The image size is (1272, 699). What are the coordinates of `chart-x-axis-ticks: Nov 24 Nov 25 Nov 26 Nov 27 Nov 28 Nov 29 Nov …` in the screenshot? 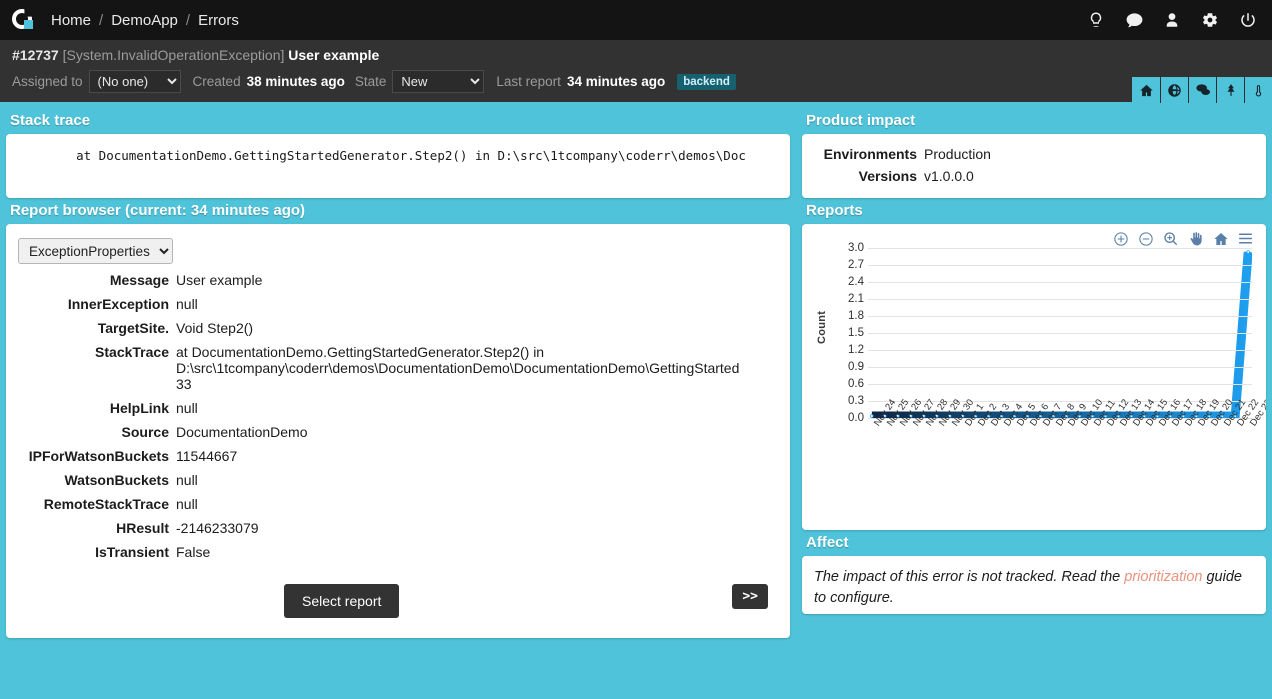 It's located at (1067, 438).